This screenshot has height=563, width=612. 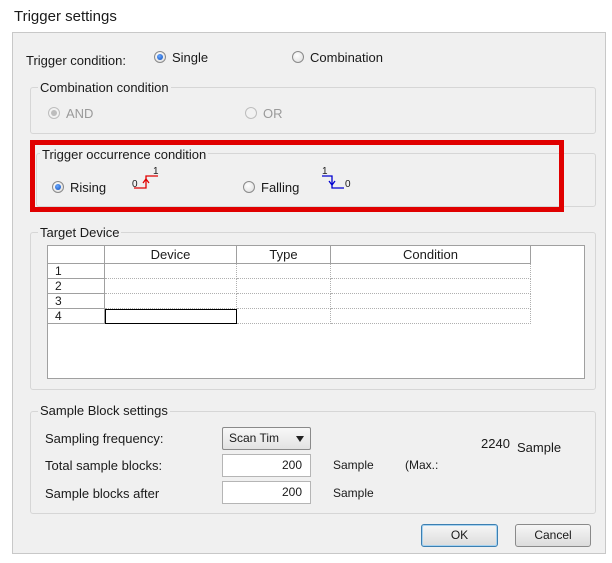 I want to click on highlight-box, so click(x=297, y=176).